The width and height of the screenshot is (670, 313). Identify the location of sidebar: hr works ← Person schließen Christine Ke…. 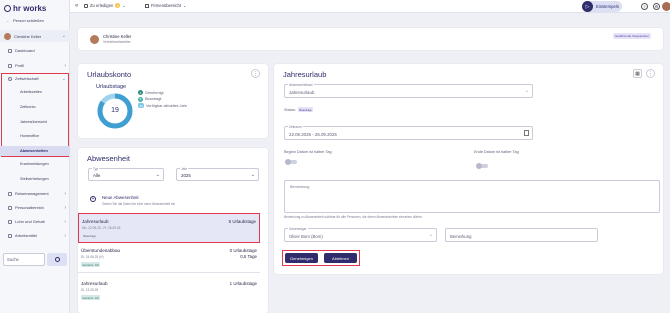
(35, 156).